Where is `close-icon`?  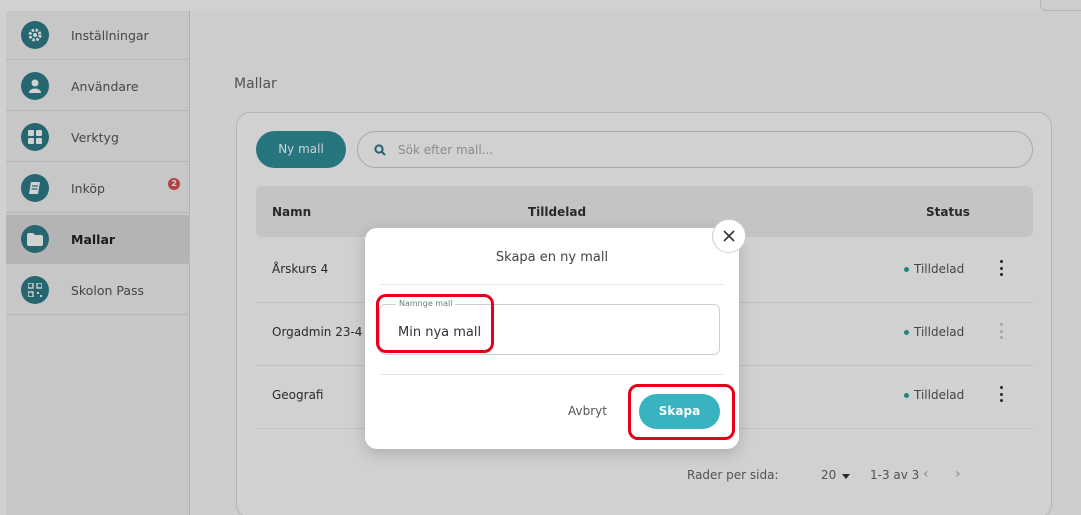
close-icon is located at coordinates (729, 236).